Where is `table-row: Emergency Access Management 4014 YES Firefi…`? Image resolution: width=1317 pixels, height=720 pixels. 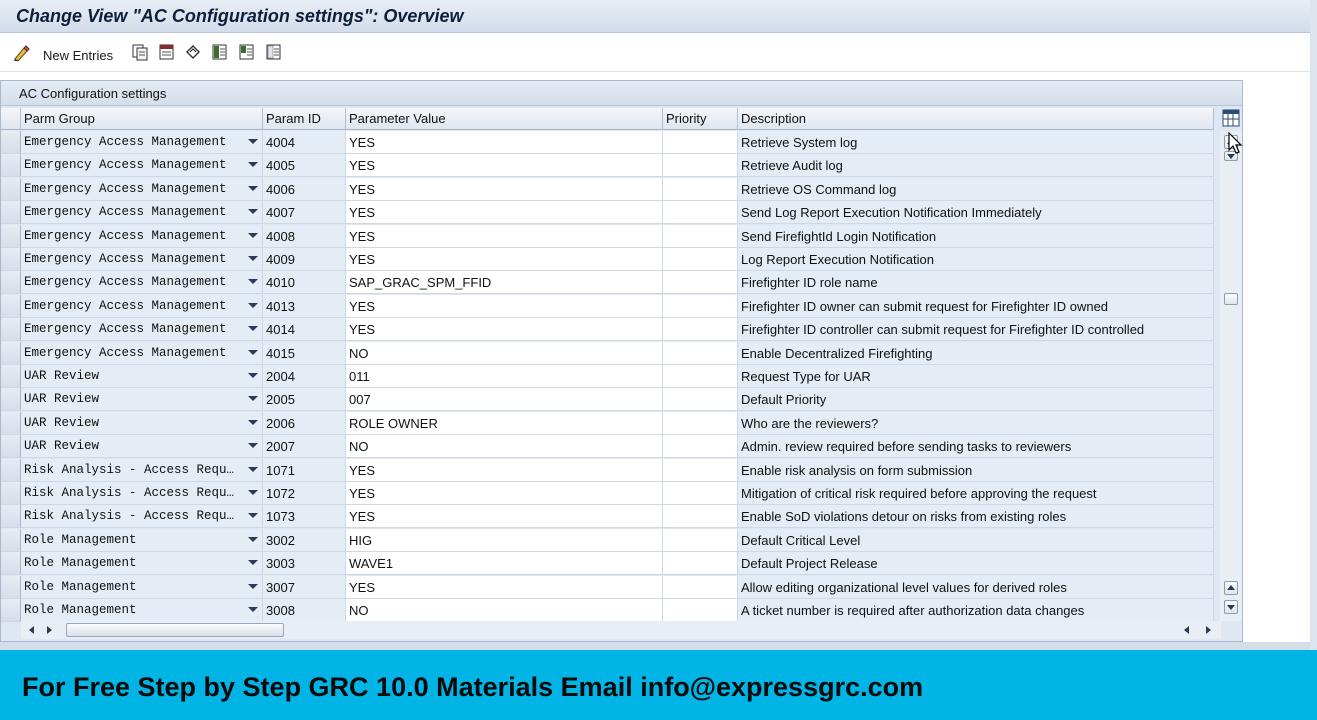
table-row: Emergency Access Management 4014 YES Firefi… is located at coordinates (607, 330).